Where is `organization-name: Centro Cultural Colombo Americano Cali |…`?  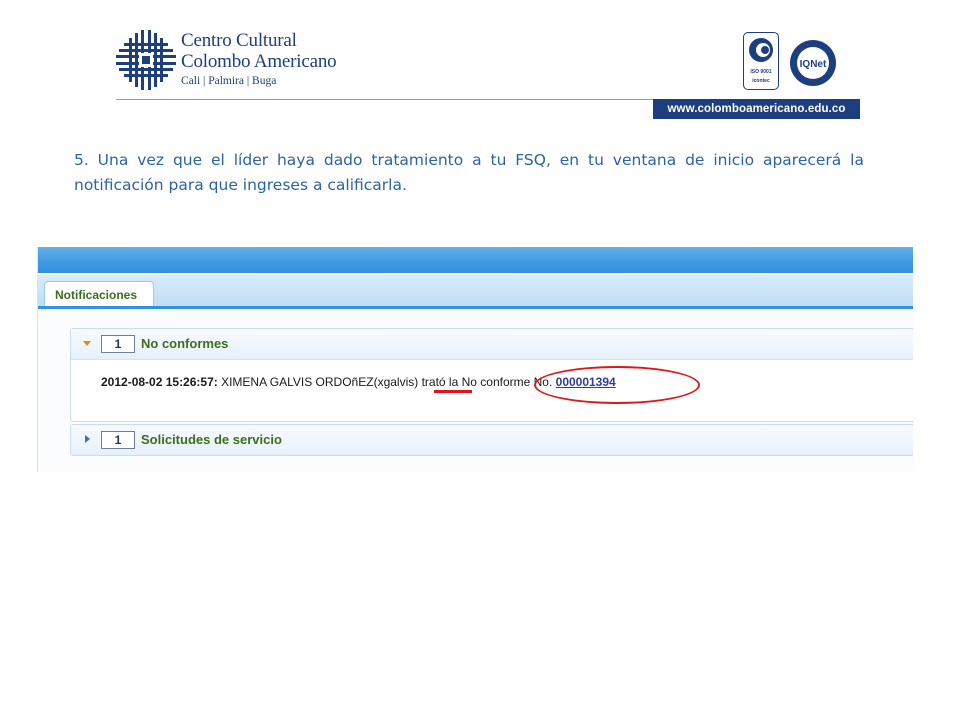 organization-name: Centro Cultural Colombo Americano Cali |… is located at coordinates (259, 59).